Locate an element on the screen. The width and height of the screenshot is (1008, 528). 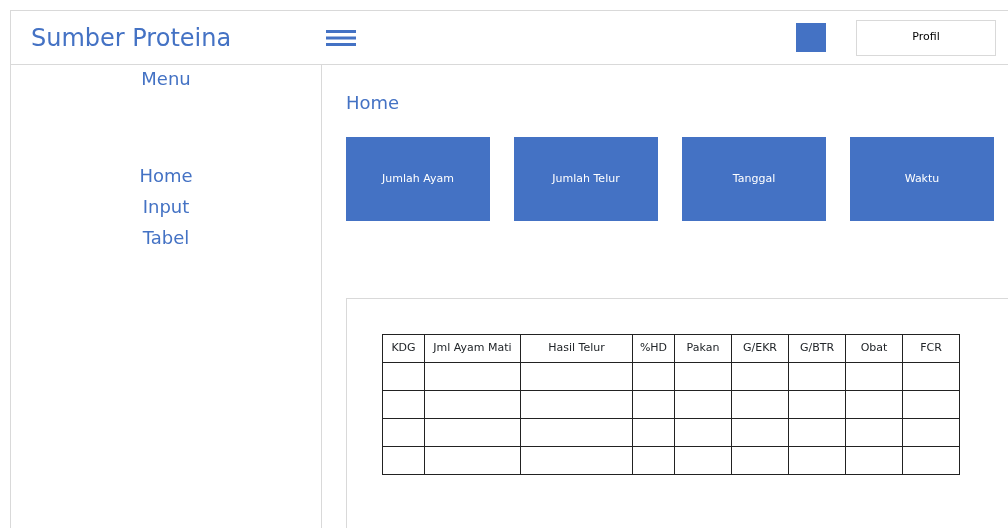
column-header: Hasil Telur is located at coordinates (576, 348).